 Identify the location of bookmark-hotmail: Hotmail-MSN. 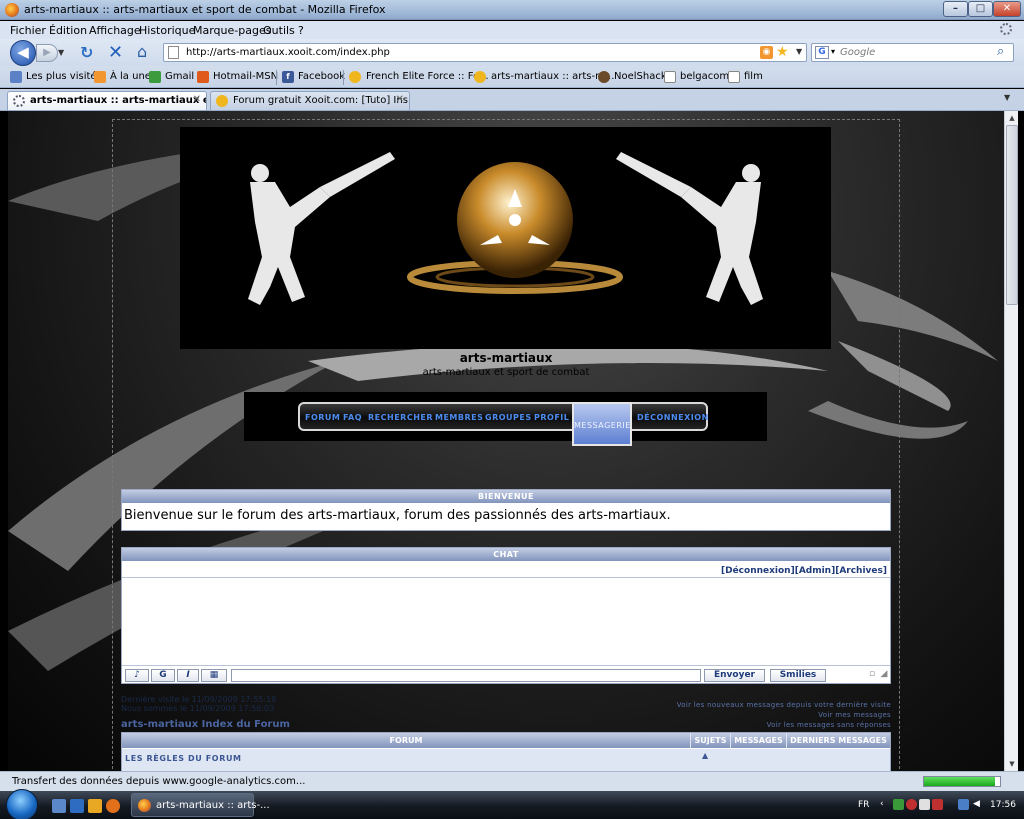
(245, 76).